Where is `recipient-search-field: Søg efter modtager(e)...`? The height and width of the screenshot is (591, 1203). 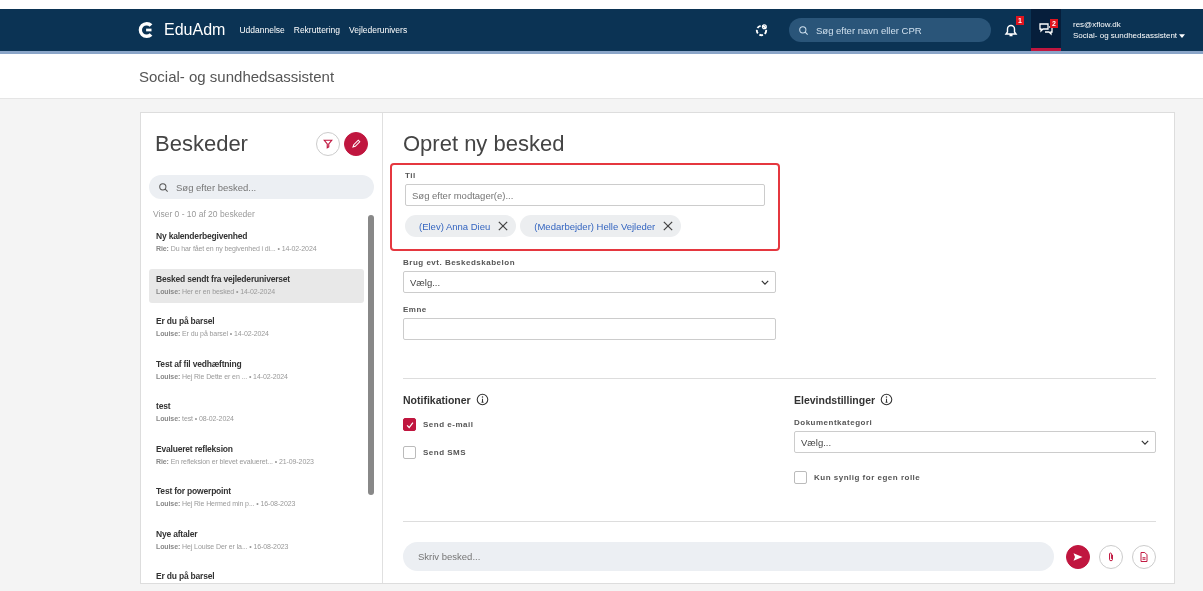 recipient-search-field: Søg efter modtager(e)... is located at coordinates (585, 195).